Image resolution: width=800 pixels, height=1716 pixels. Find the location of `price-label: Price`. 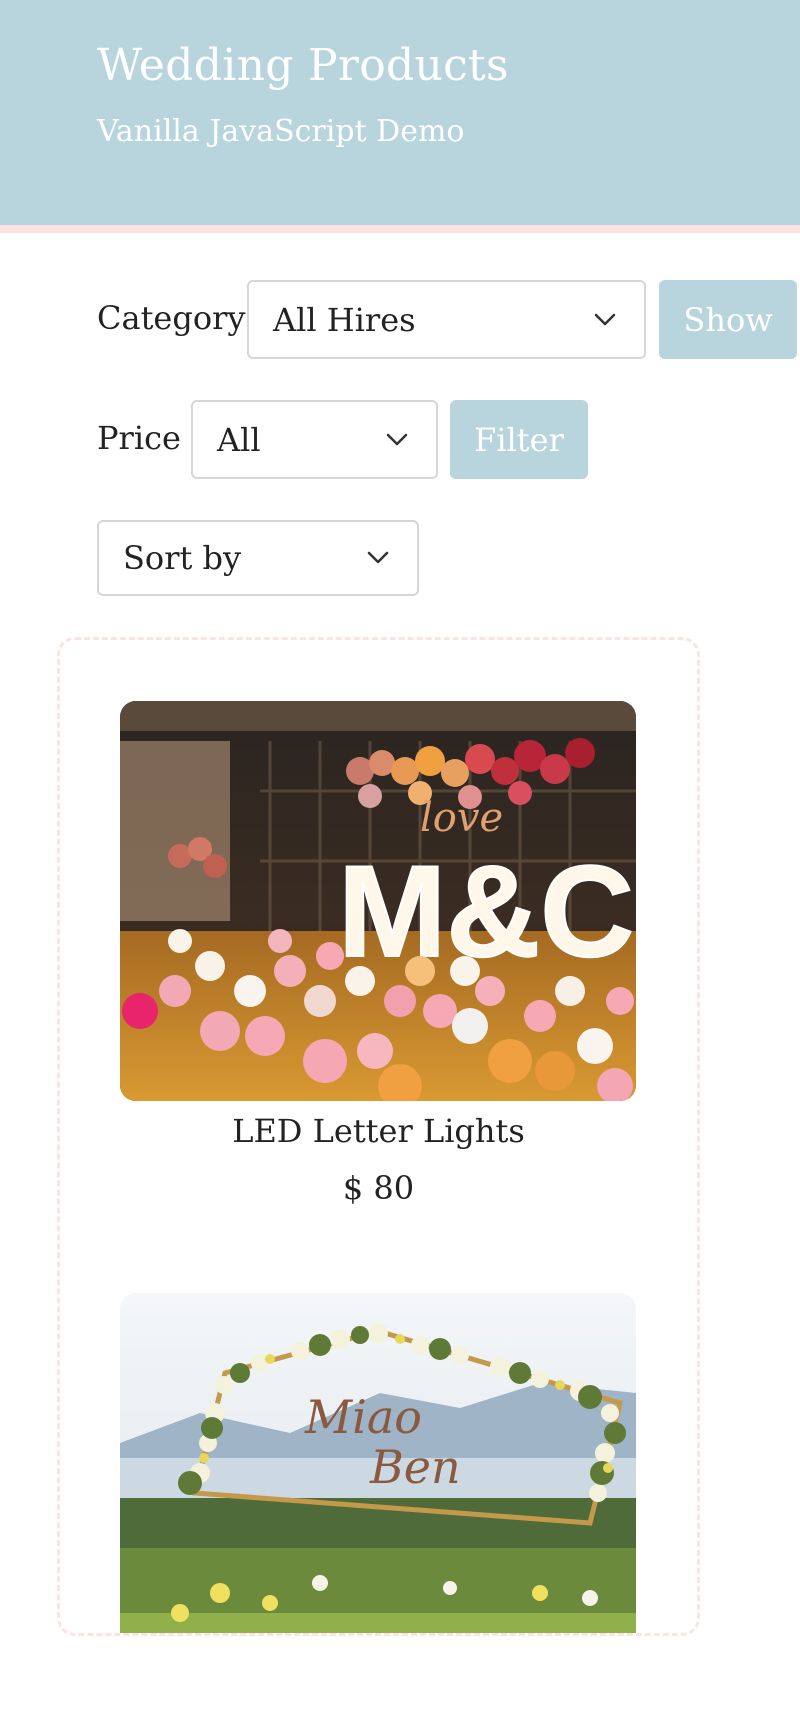

price-label: Price is located at coordinates (139, 438).